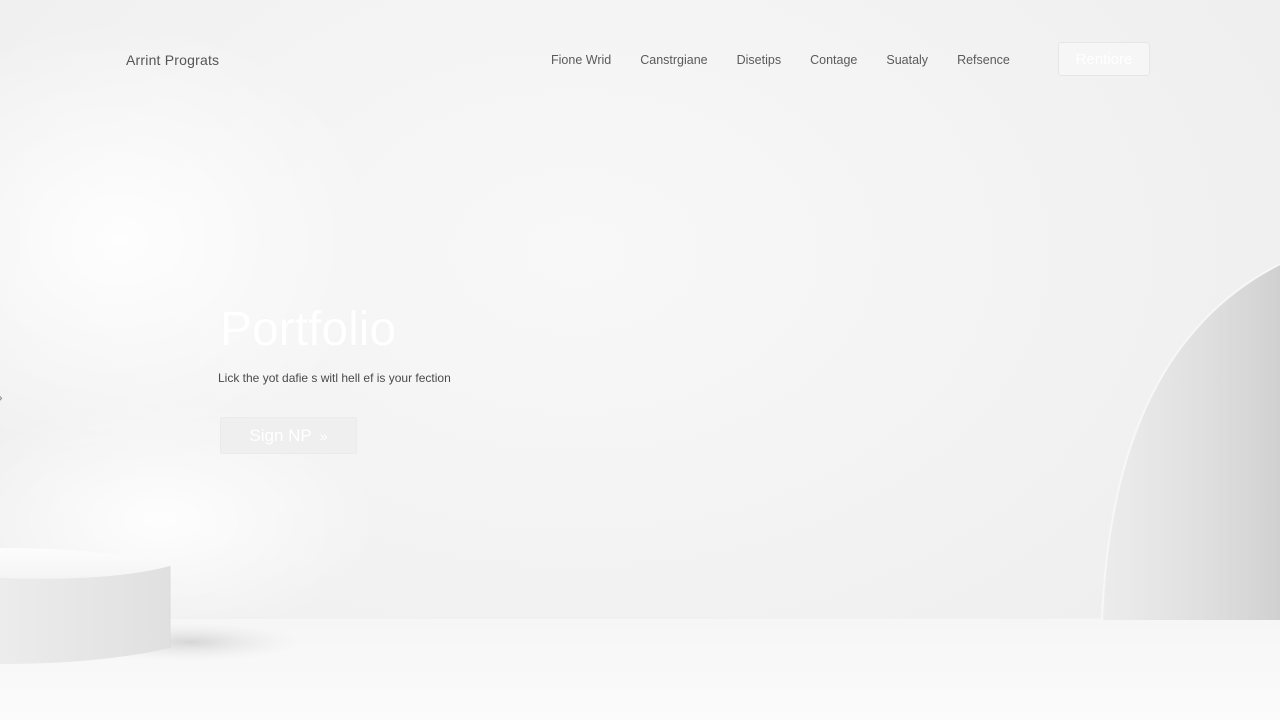  Describe the element at coordinates (172, 60) in the screenshot. I see `brand-logo-text: Arrint Prograts` at that location.